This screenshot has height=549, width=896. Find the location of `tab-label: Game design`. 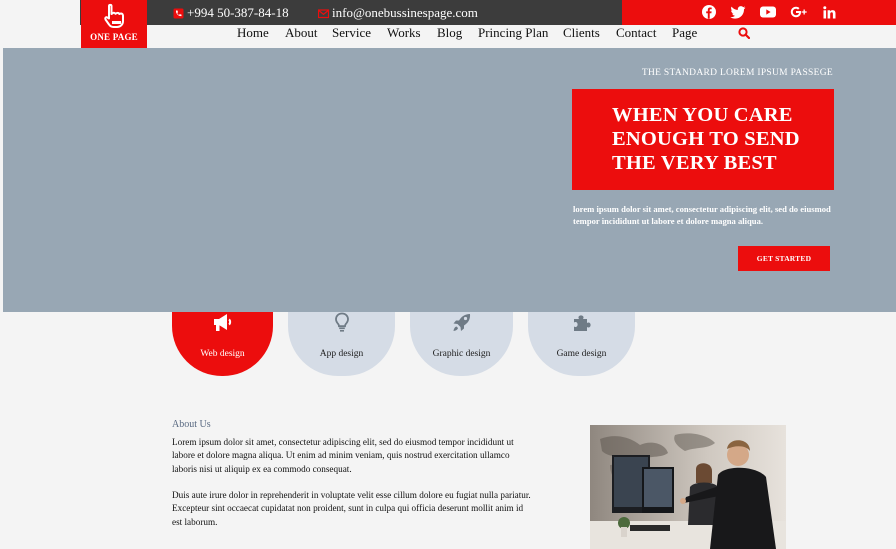

tab-label: Game design is located at coordinates (581, 354).